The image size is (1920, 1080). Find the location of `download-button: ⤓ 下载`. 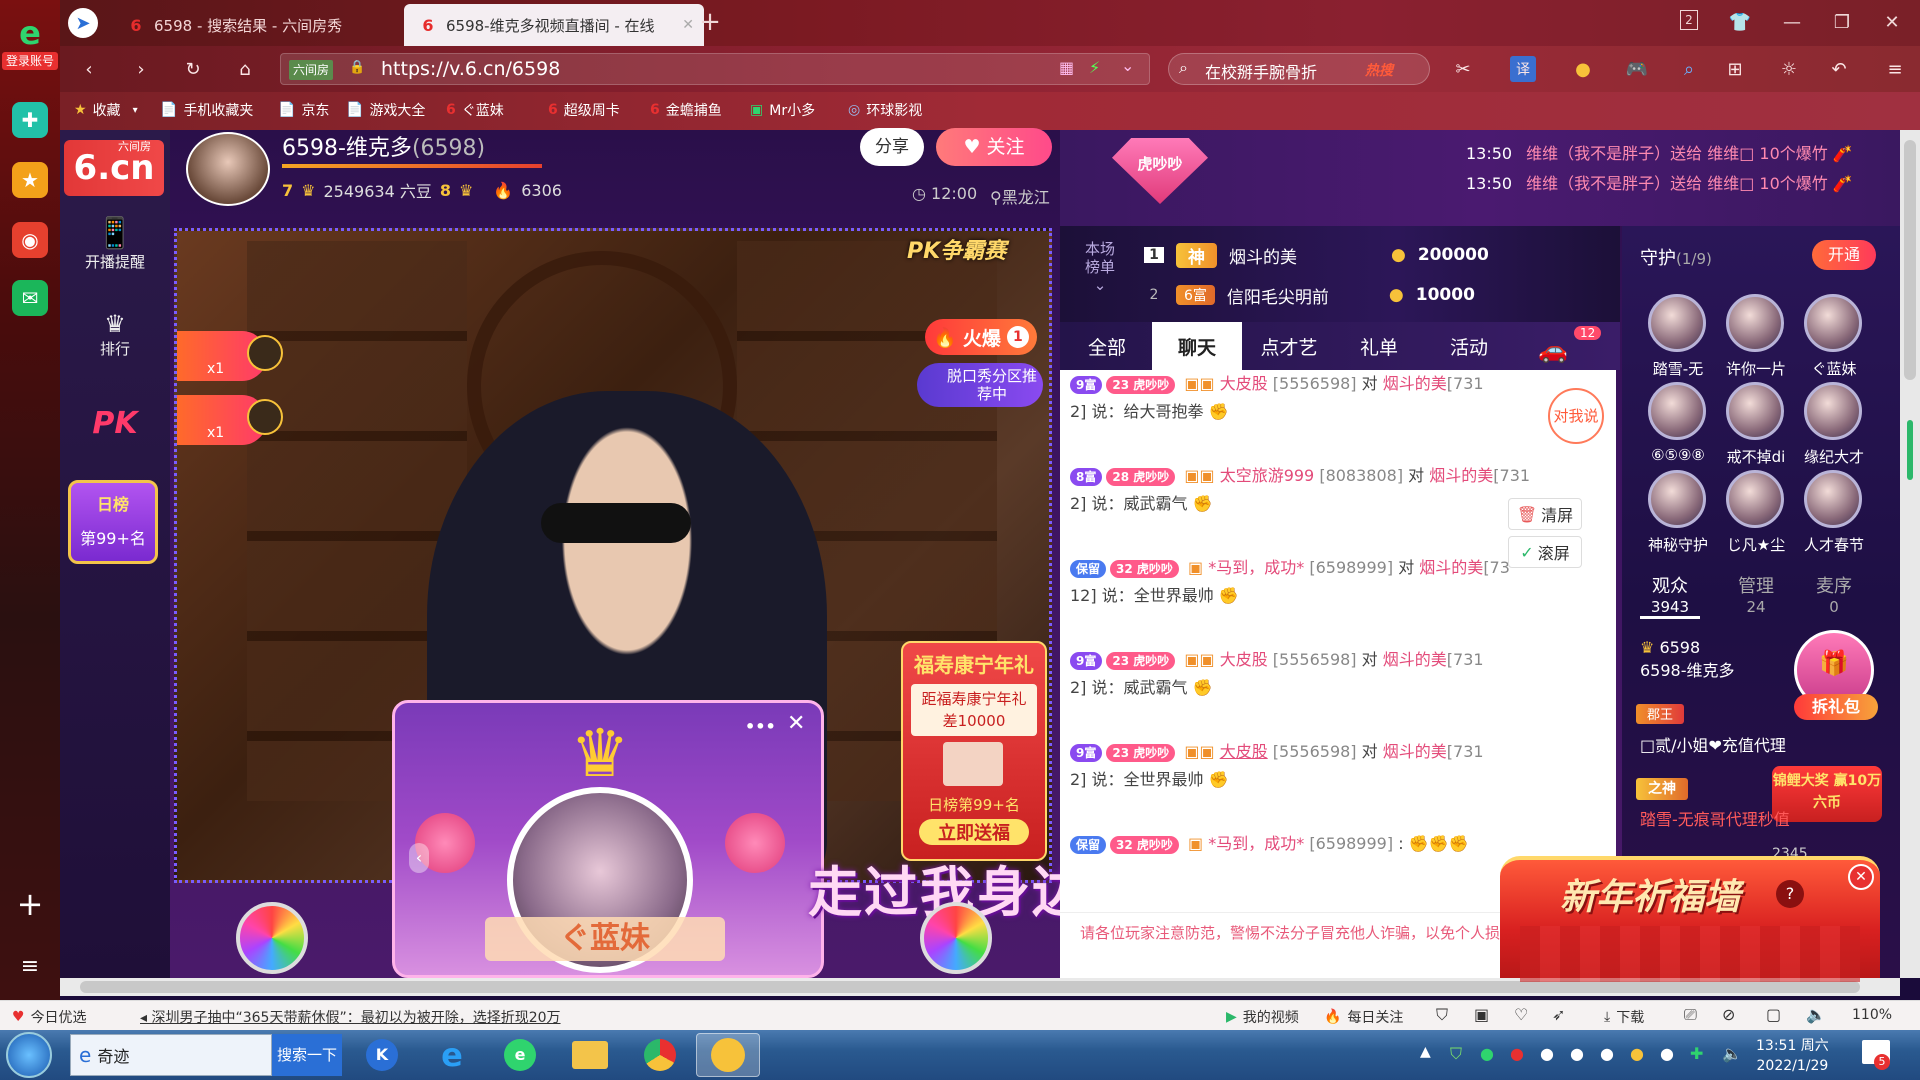

download-button: ⤓ 下载 is located at coordinates (1624, 1017).